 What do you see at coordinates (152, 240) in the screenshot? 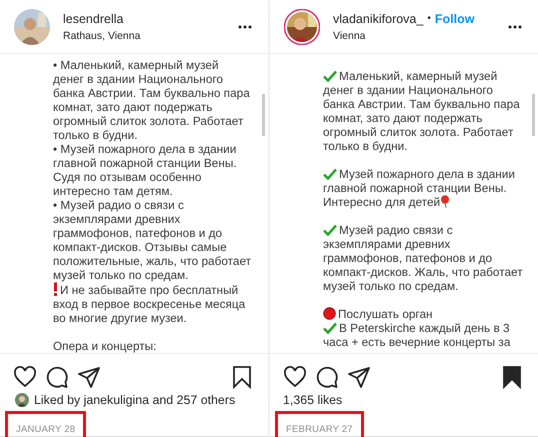
I see `caption-paragraph: • Музей радио о связи с экземплярами древних граммофонов, патефонов и до компакт-дисков. Отзывы самые положительные, жаль, что работает музей только по средам.` at bounding box center [152, 240].